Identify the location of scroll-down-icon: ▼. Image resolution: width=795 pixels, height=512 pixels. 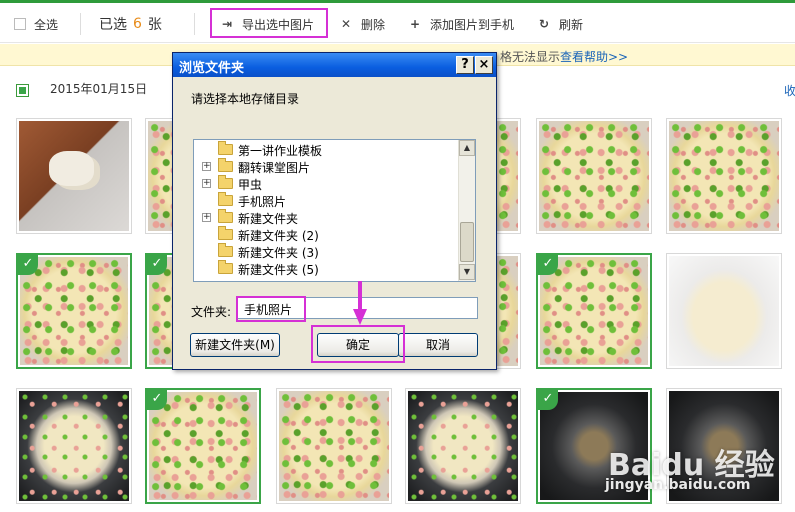
(467, 272).